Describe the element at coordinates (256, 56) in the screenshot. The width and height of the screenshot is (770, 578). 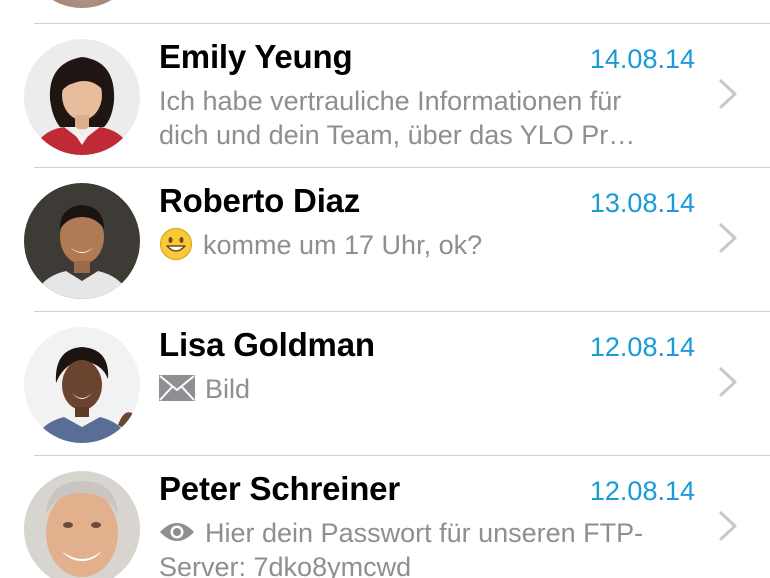
I see `contact-name: Emily Yeung` at that location.